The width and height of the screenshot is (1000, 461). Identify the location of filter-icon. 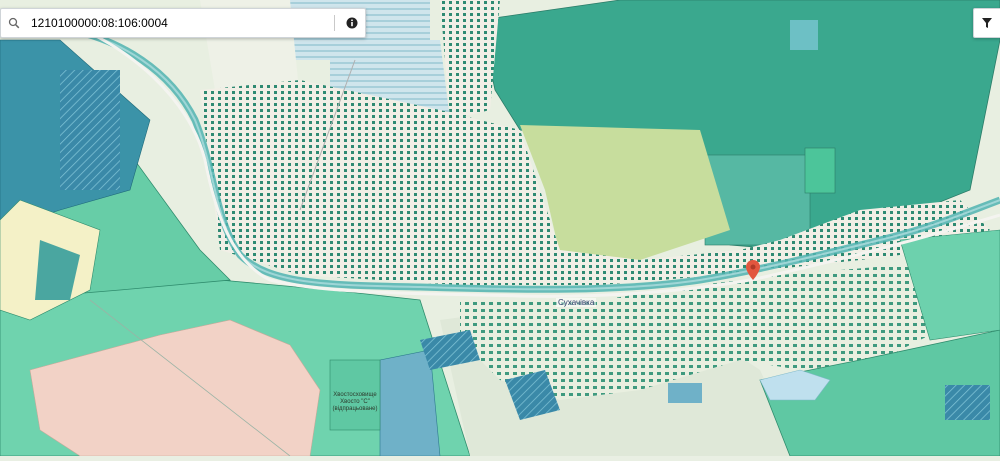
(987, 23).